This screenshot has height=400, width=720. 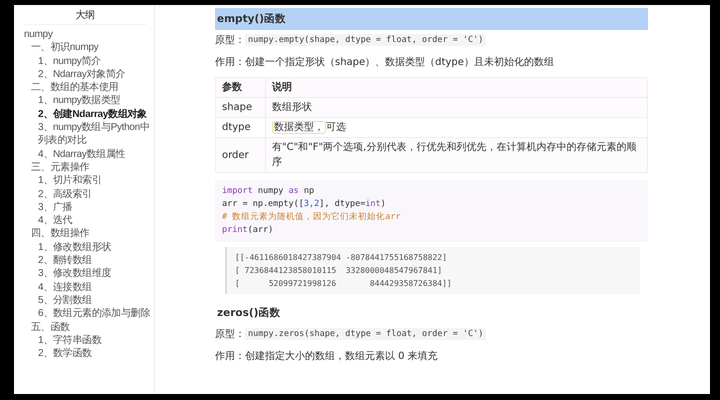 I want to click on inline-code: numpy.empty(shape, dtype = float, order = 'C'), so click(x=365, y=40).